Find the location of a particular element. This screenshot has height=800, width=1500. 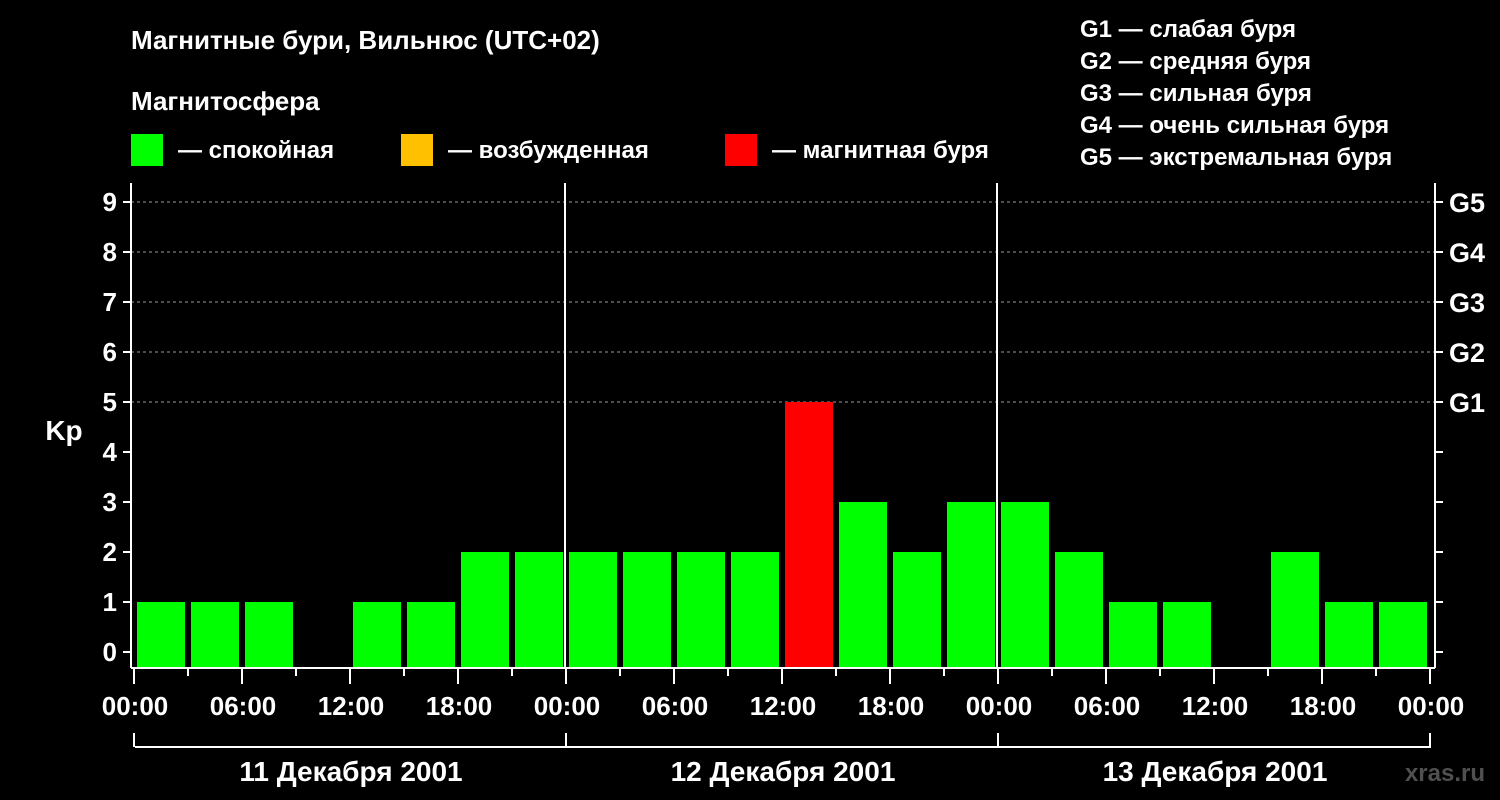

g-level-label: G1 is located at coordinates (1467, 403).